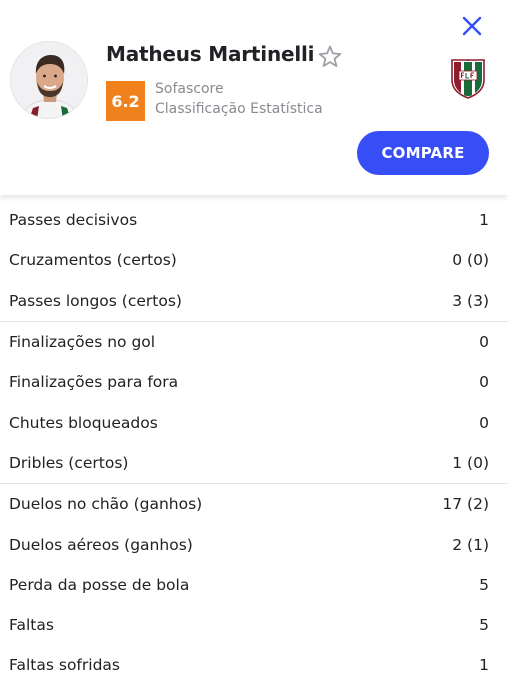 Image resolution: width=508 pixels, height=680 pixels. What do you see at coordinates (189, 89) in the screenshot?
I see `rating-source: Sofascore` at bounding box center [189, 89].